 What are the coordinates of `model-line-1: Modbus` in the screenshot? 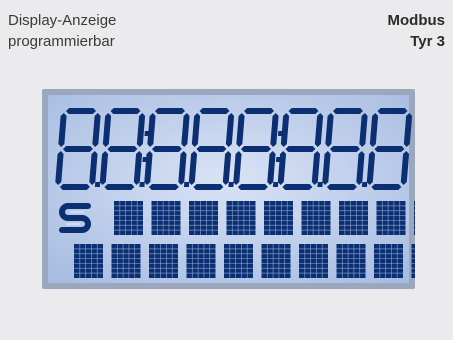 It's located at (416, 20).